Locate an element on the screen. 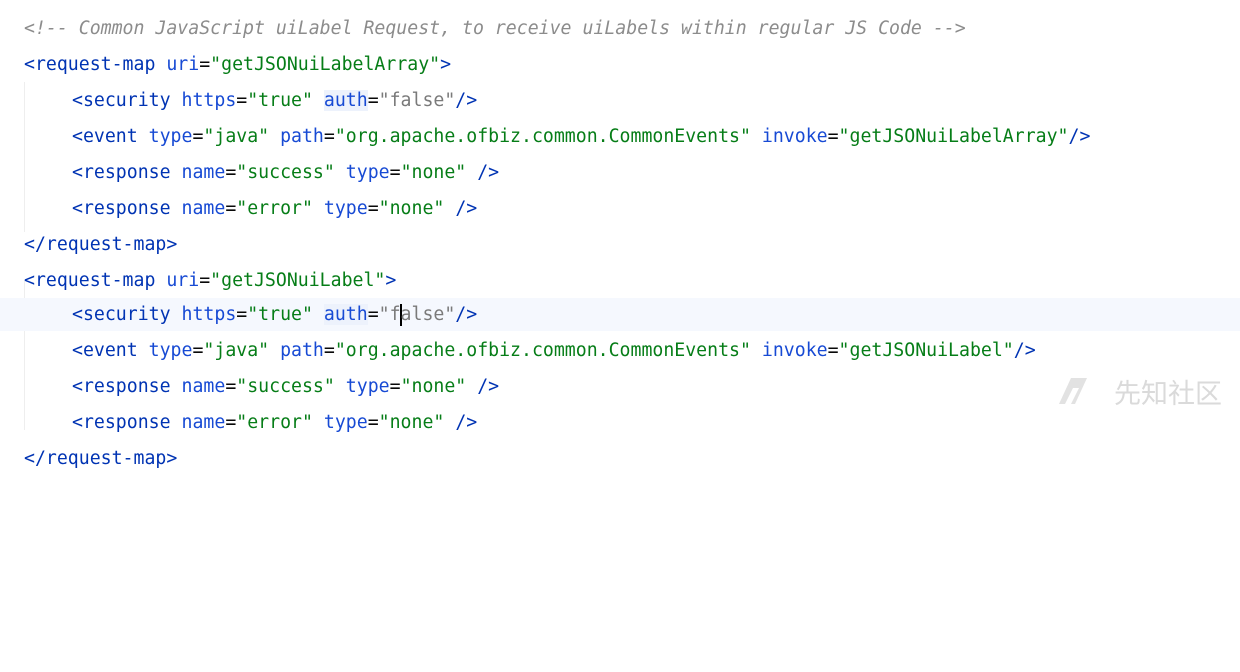 Image resolution: width=1240 pixels, height=672 pixels. xianzhi-logo-icon is located at coordinates (1083, 391).